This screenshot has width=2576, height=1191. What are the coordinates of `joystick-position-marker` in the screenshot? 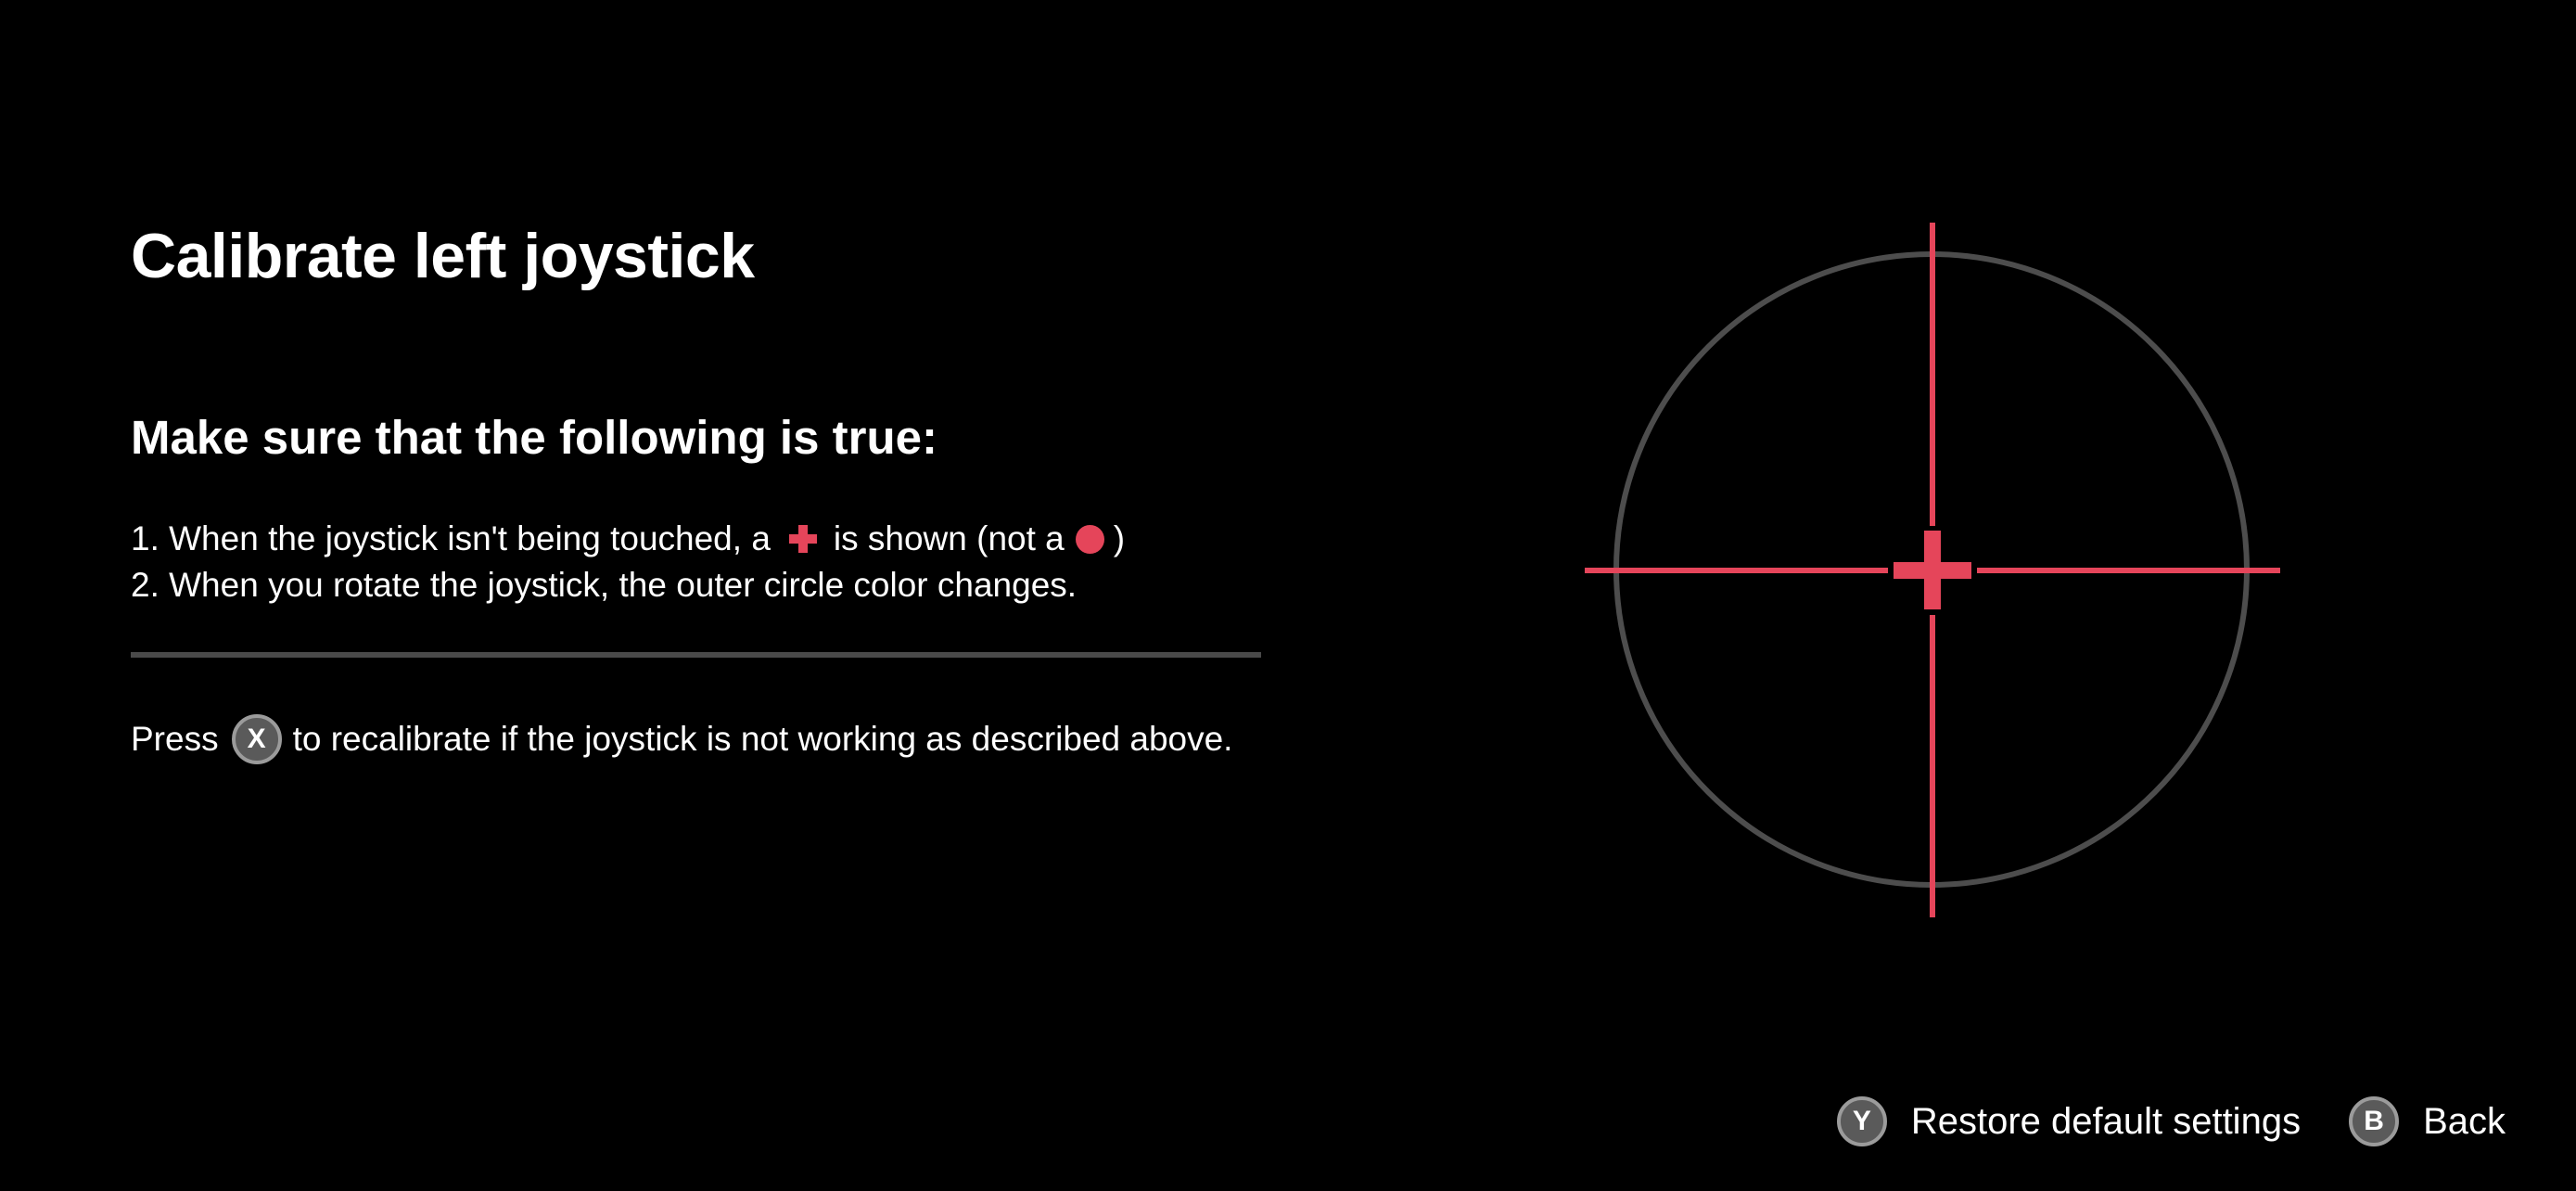 It's located at (1932, 570).